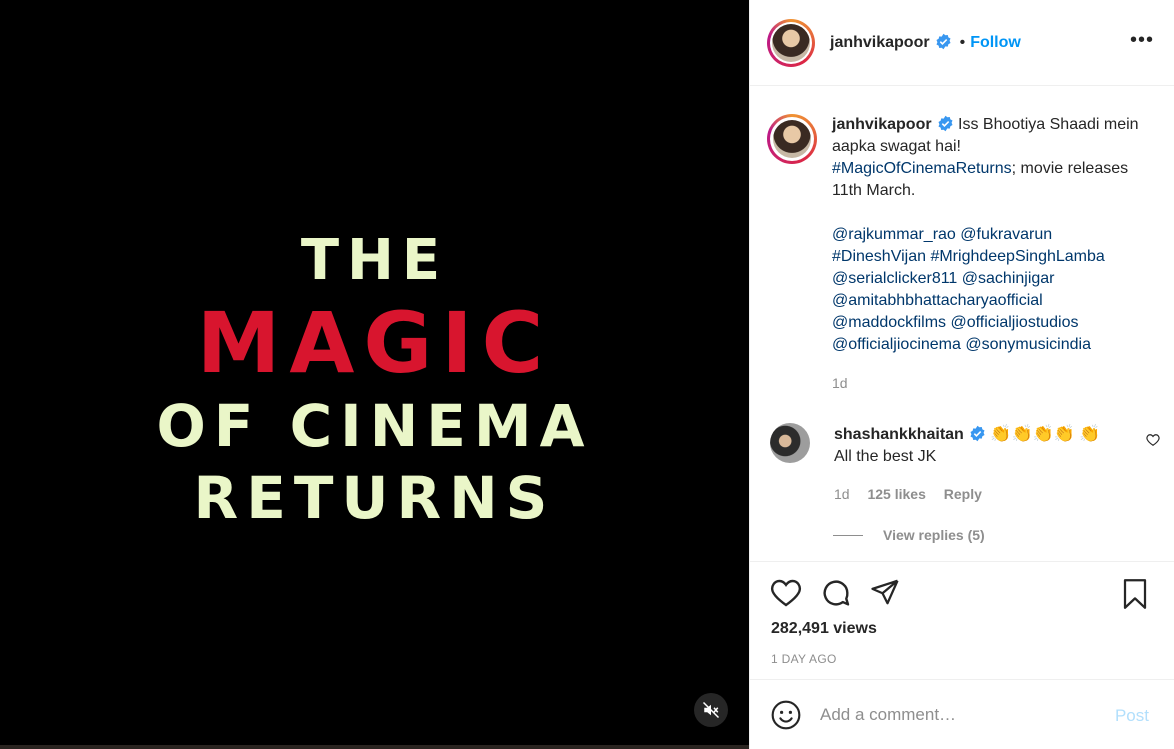  Describe the element at coordinates (899, 434) in the screenshot. I see `commenter-username: shashankkhaitan` at that location.